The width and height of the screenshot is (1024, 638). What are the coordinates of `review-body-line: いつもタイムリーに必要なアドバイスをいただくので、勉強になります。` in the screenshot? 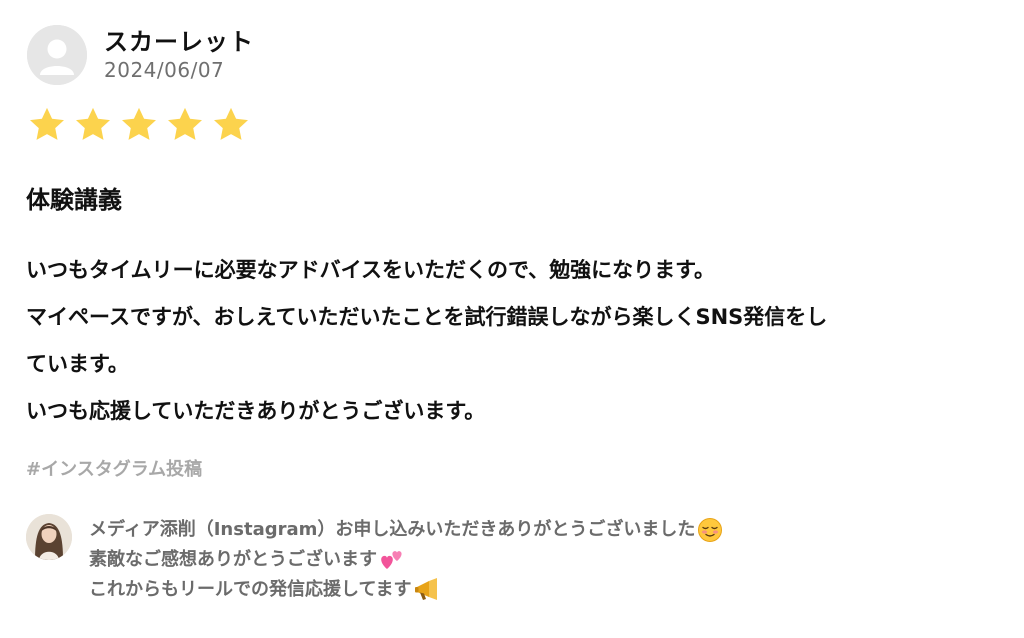 It's located at (371, 270).